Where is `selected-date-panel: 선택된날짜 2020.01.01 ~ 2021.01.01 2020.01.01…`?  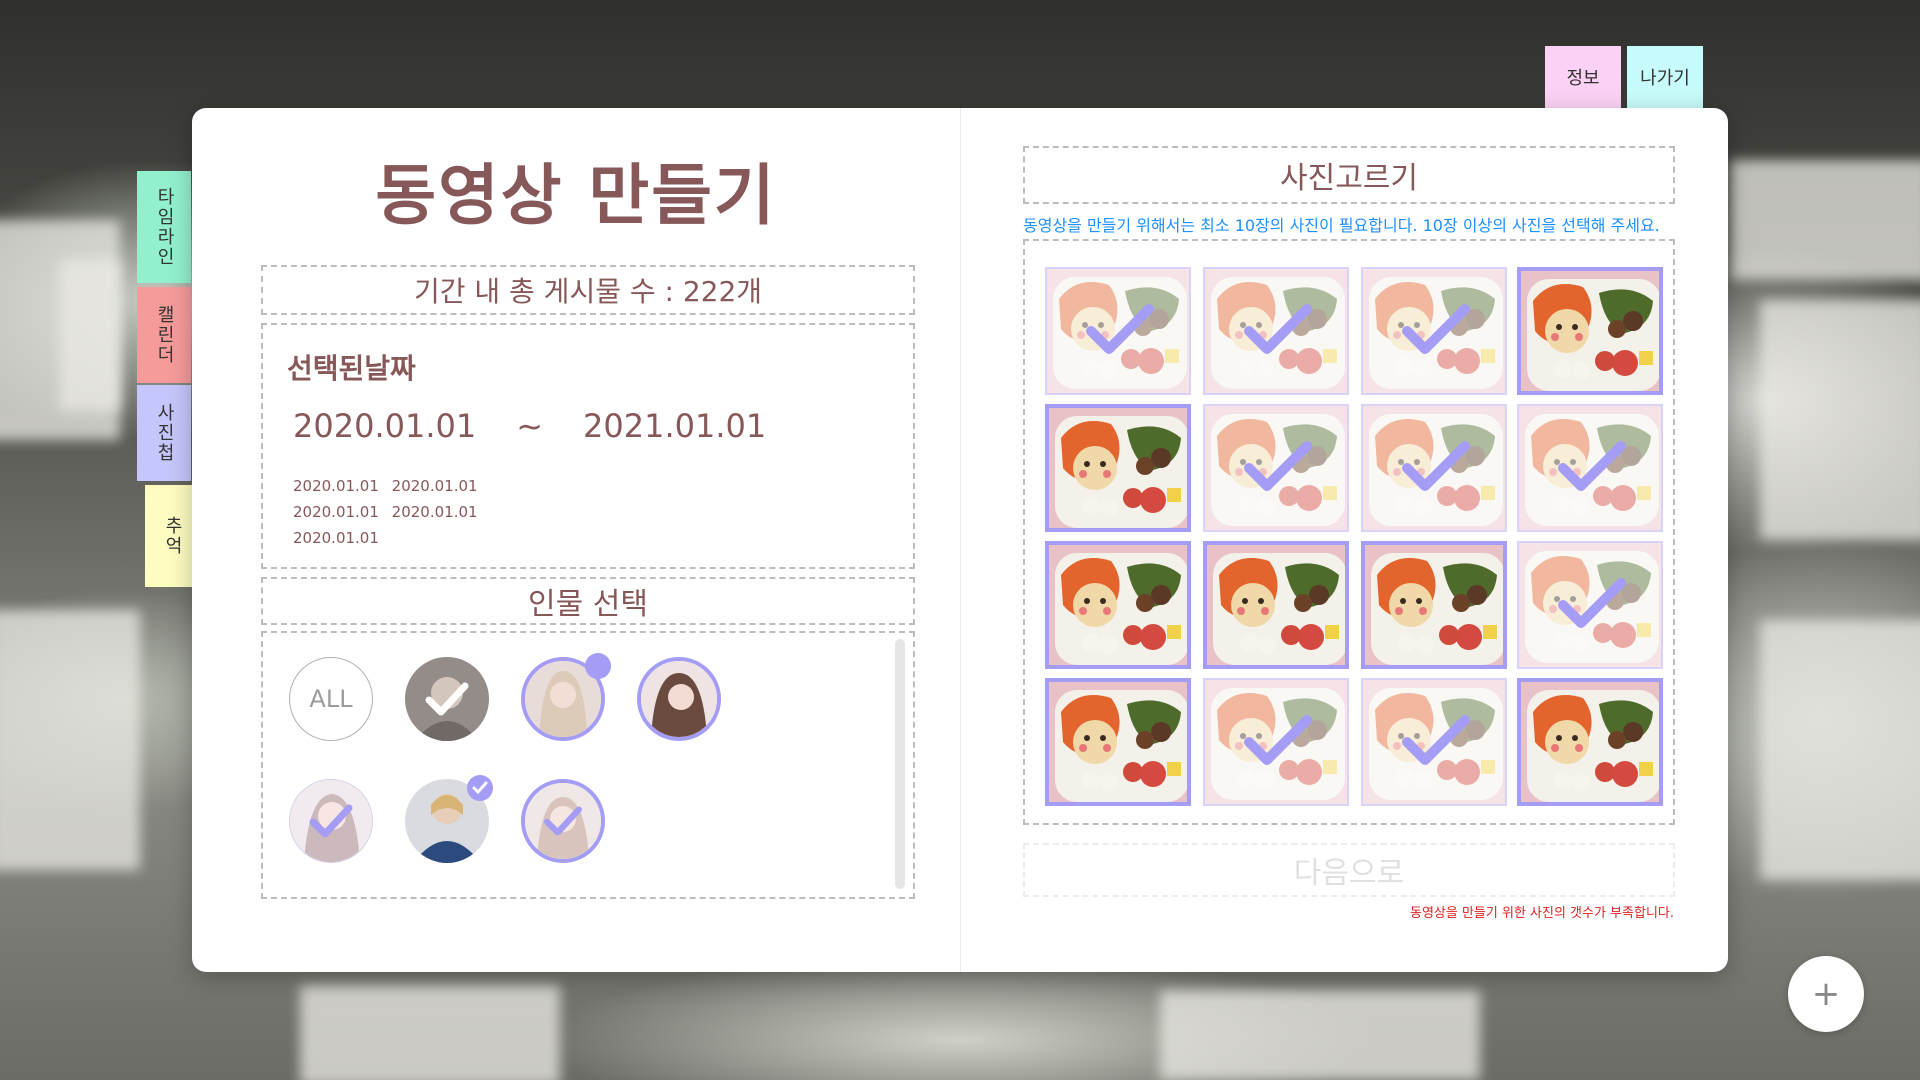
selected-date-panel: 선택된날짜 2020.01.01 ~ 2021.01.01 2020.01.01… is located at coordinates (588, 446).